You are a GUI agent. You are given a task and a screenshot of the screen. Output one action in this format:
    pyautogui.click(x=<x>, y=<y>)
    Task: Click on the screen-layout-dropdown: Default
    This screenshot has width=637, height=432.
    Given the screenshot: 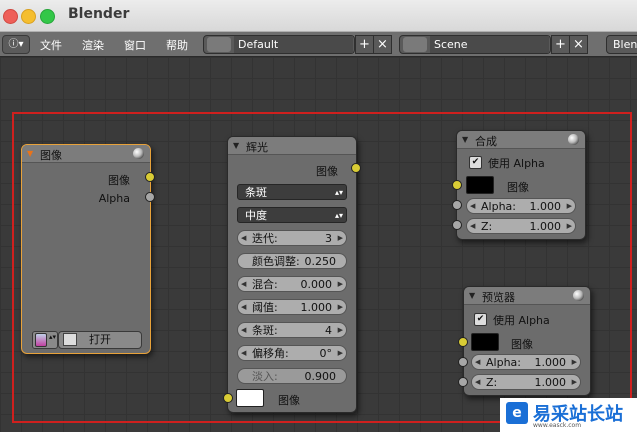 What is the action you would take?
    pyautogui.click(x=279, y=44)
    